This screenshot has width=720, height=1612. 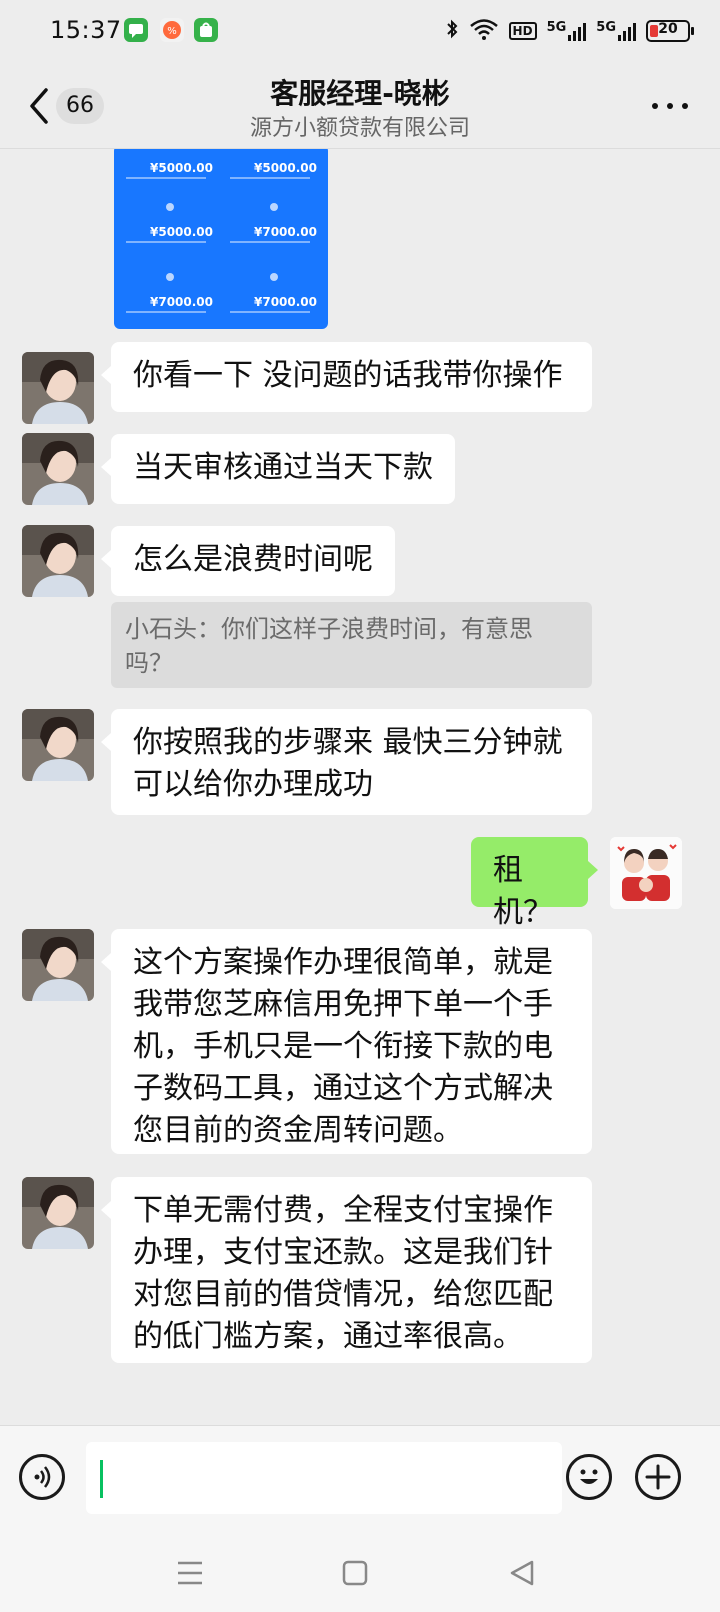 I want to click on emoji-icon, so click(x=589, y=1476).